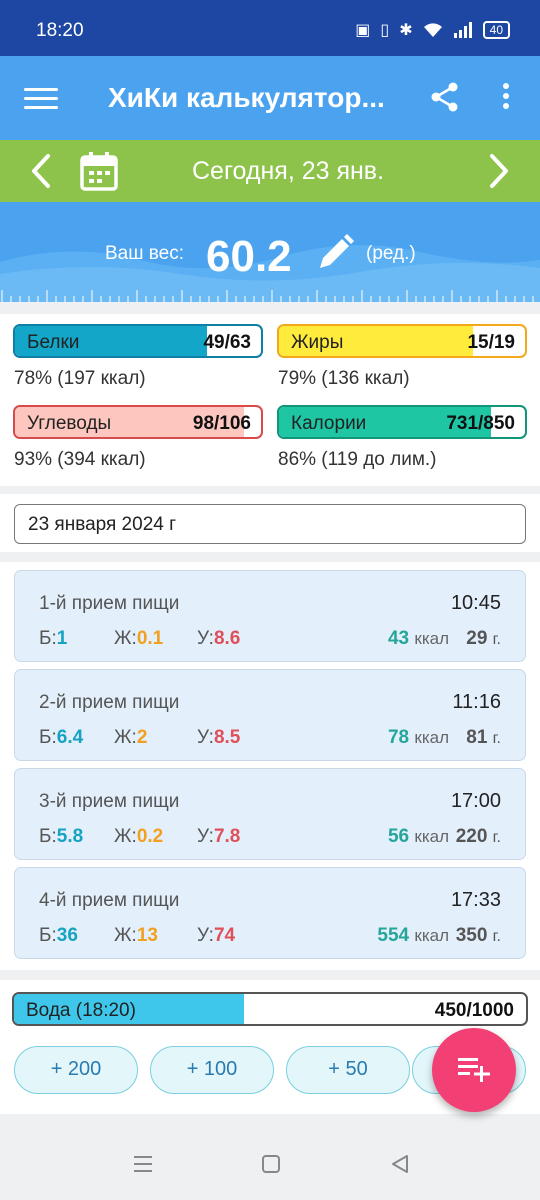 The height and width of the screenshot is (1200, 540). Describe the element at coordinates (138, 422) in the screenshot. I see `carbs-bar: Углеводы 98/106` at that location.